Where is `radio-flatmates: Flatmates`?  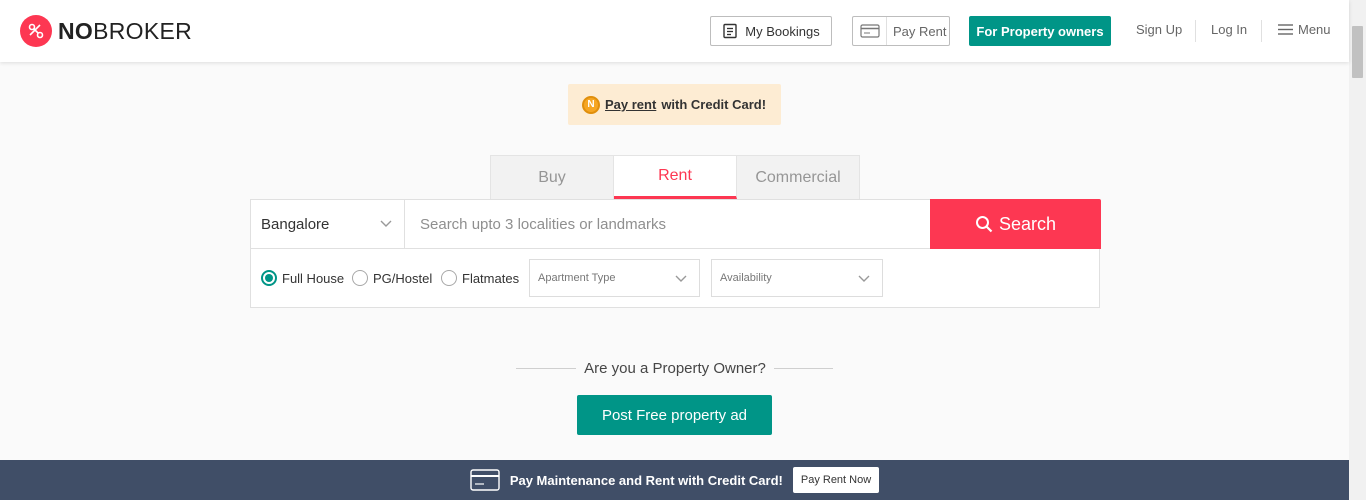
radio-flatmates: Flatmates is located at coordinates (480, 278).